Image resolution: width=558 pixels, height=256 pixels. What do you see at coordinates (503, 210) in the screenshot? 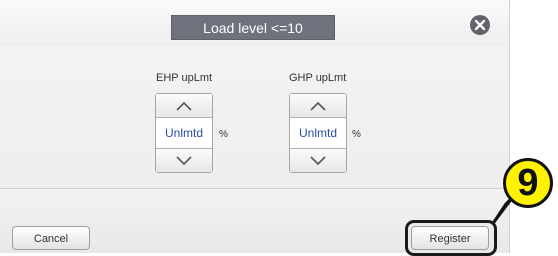
I see `callout-pointer` at bounding box center [503, 210].